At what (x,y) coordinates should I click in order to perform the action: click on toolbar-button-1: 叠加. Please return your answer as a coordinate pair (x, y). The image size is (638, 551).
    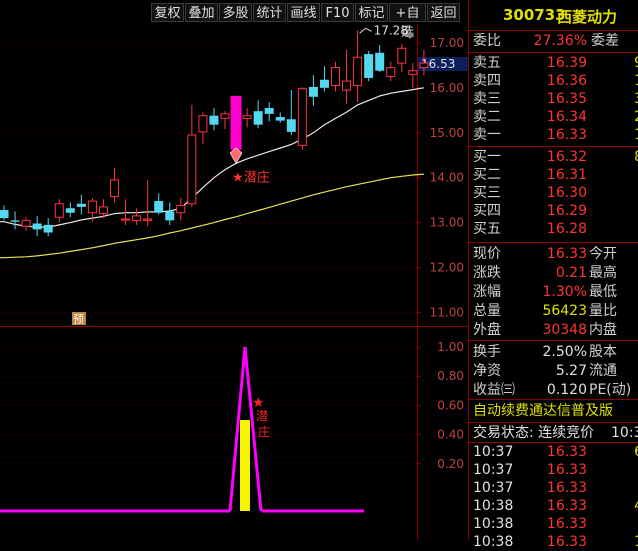
    Looking at the image, I should click on (201, 12).